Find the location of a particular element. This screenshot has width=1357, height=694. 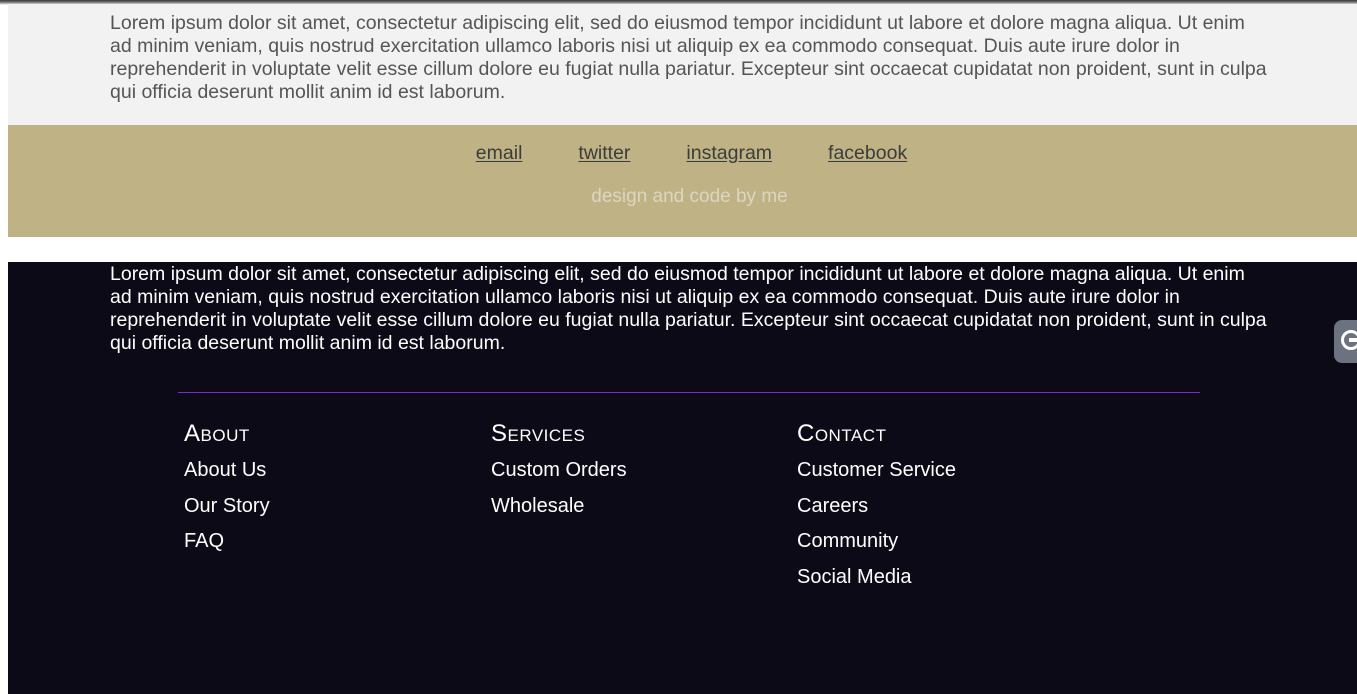

grammar-assistant-icon is located at coordinates (1349, 340).